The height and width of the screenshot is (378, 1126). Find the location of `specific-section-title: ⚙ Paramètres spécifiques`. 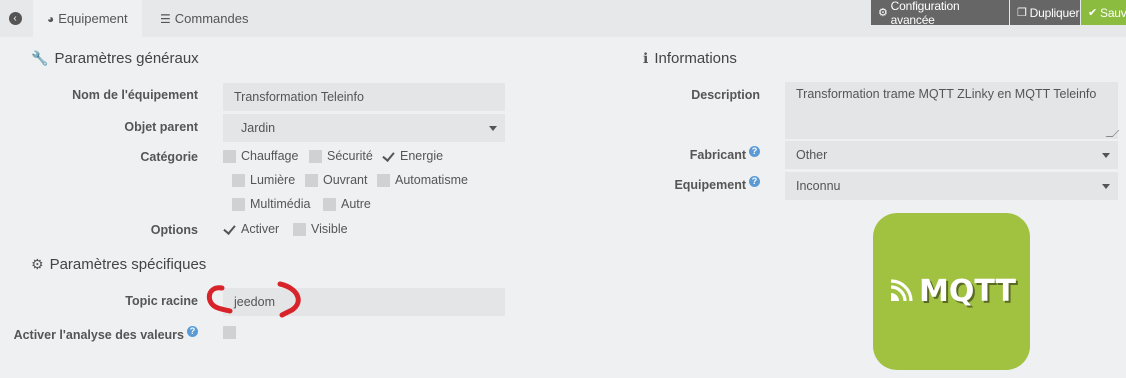

specific-section-title: ⚙ Paramètres spécifiques is located at coordinates (118, 264).